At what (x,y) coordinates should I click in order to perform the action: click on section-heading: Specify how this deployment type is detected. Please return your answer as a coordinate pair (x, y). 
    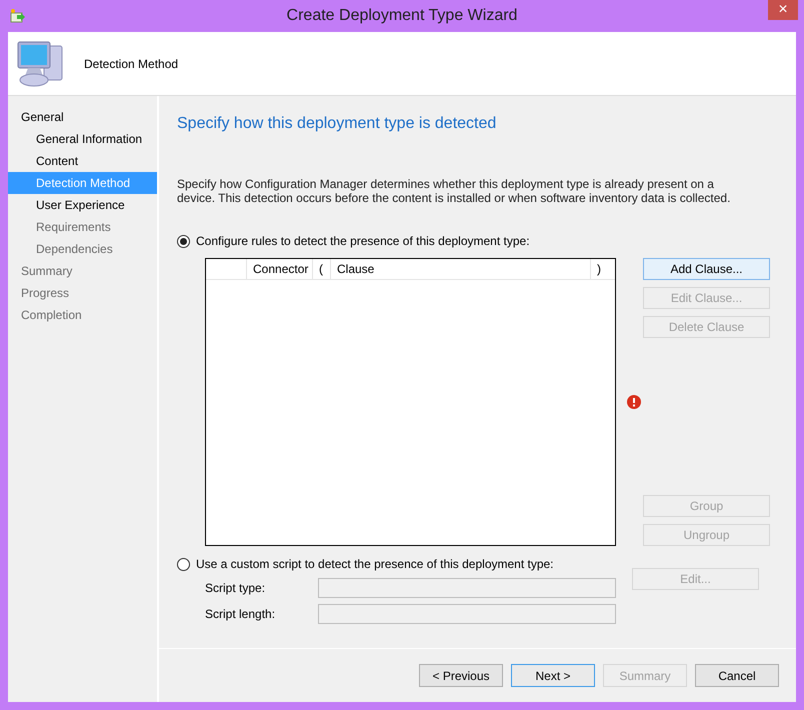
    Looking at the image, I should click on (337, 124).